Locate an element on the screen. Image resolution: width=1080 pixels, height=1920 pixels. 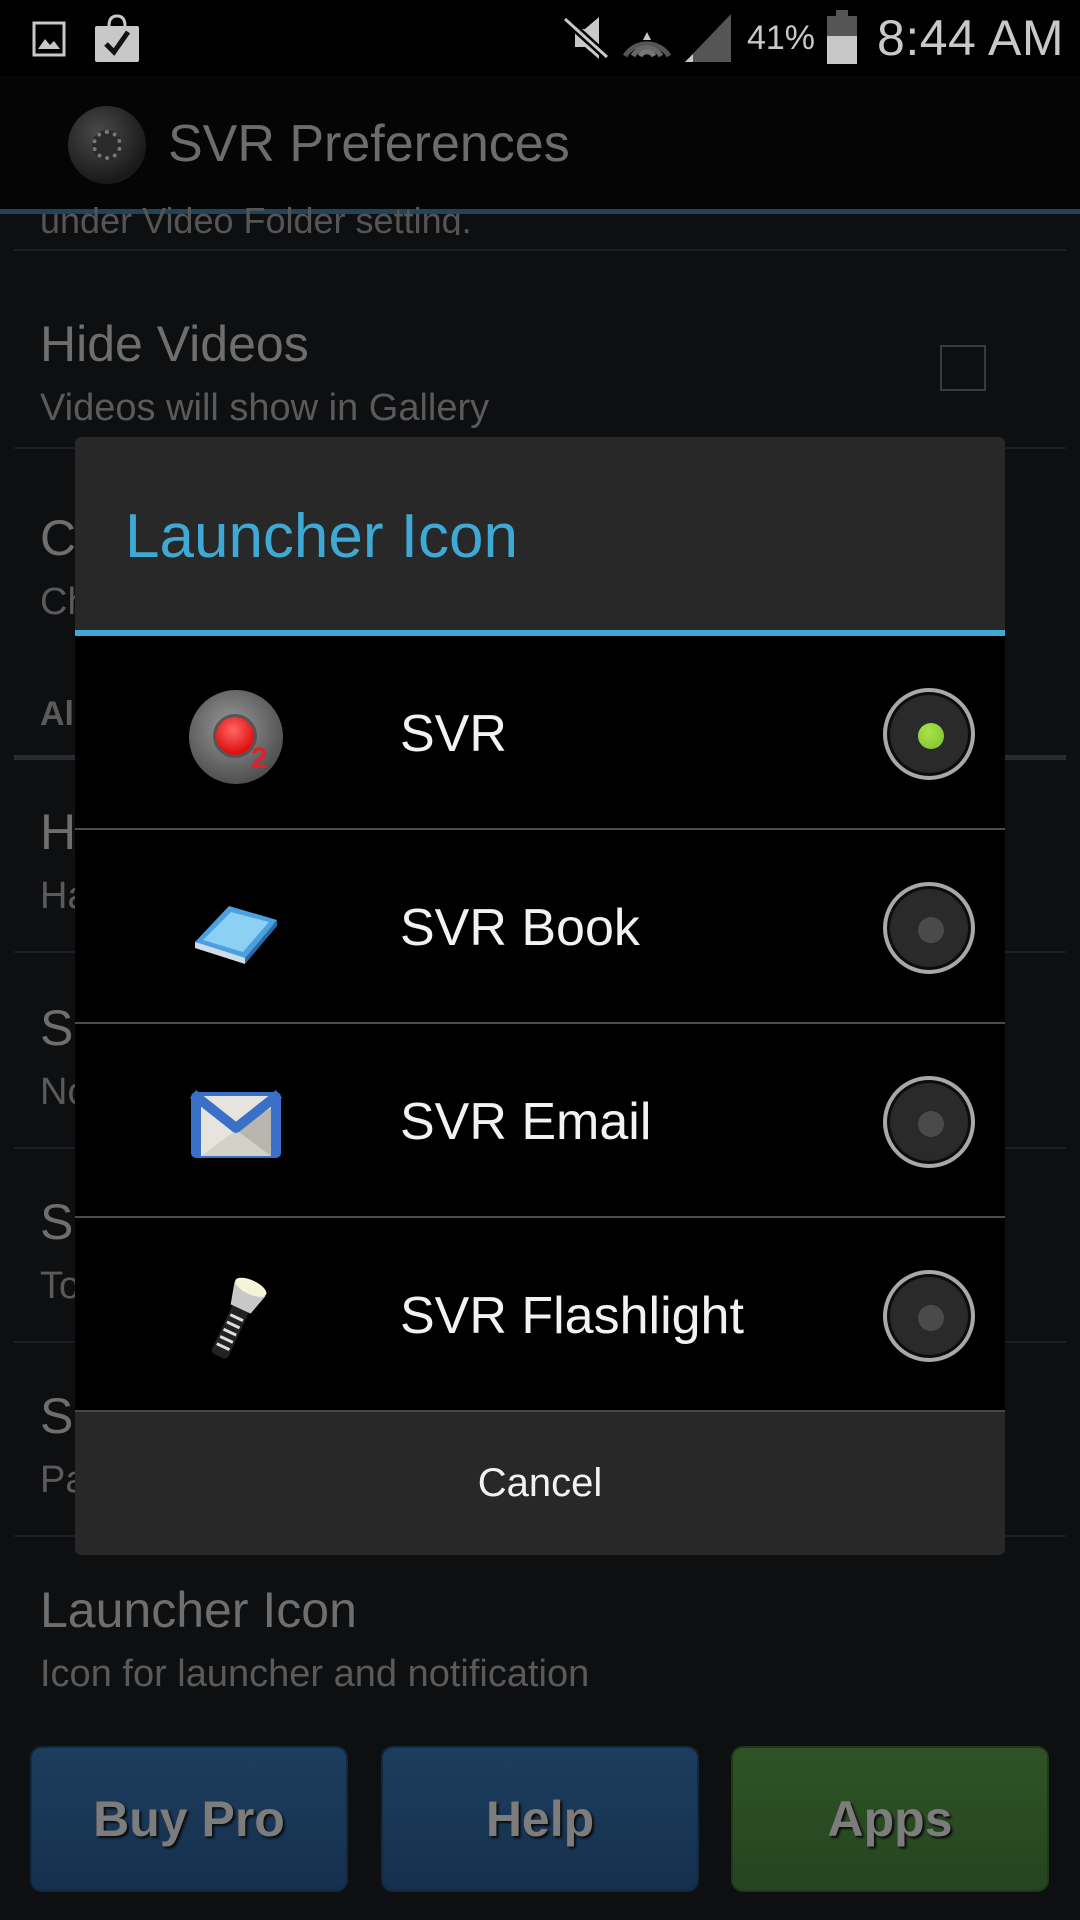
wifi-icon is located at coordinates (647, 45).